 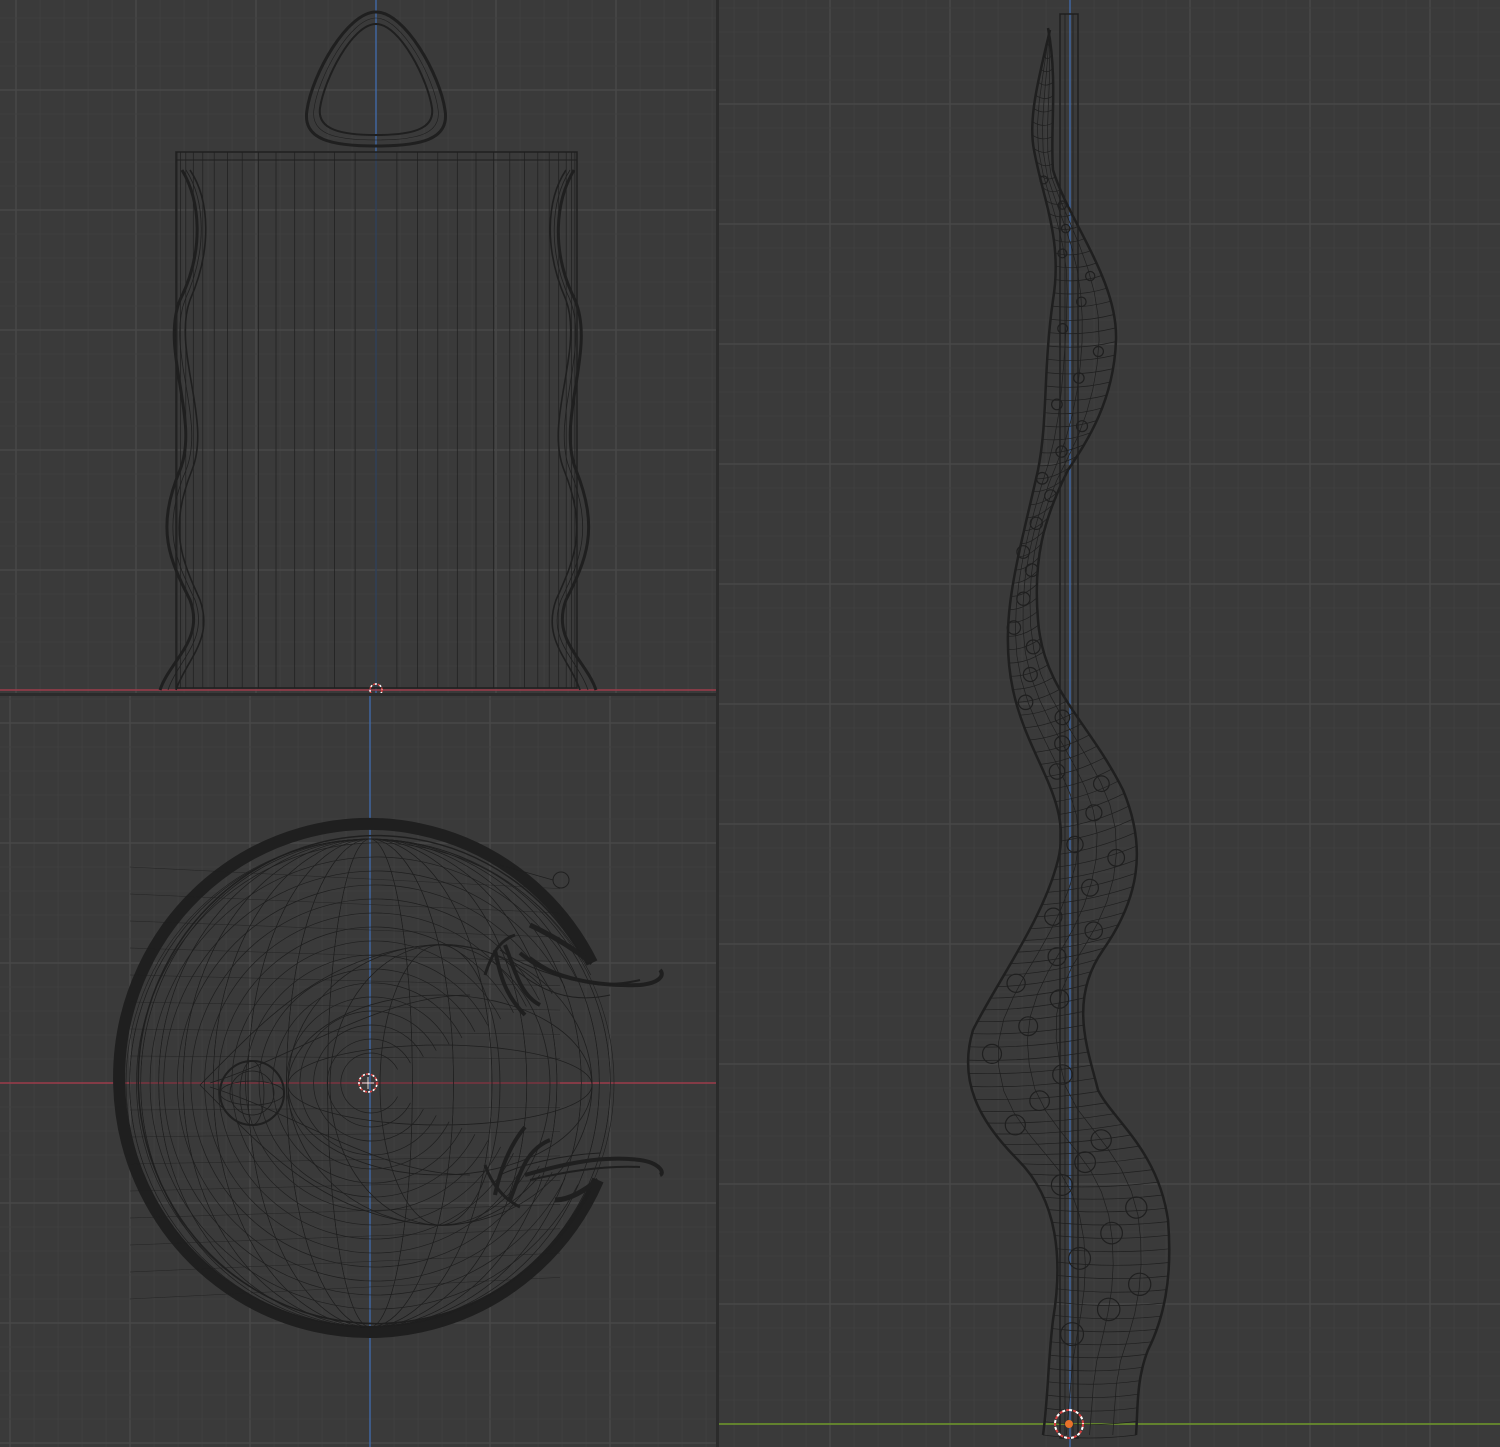 I want to click on left-tentacle-mesh, so click(x=182, y=430).